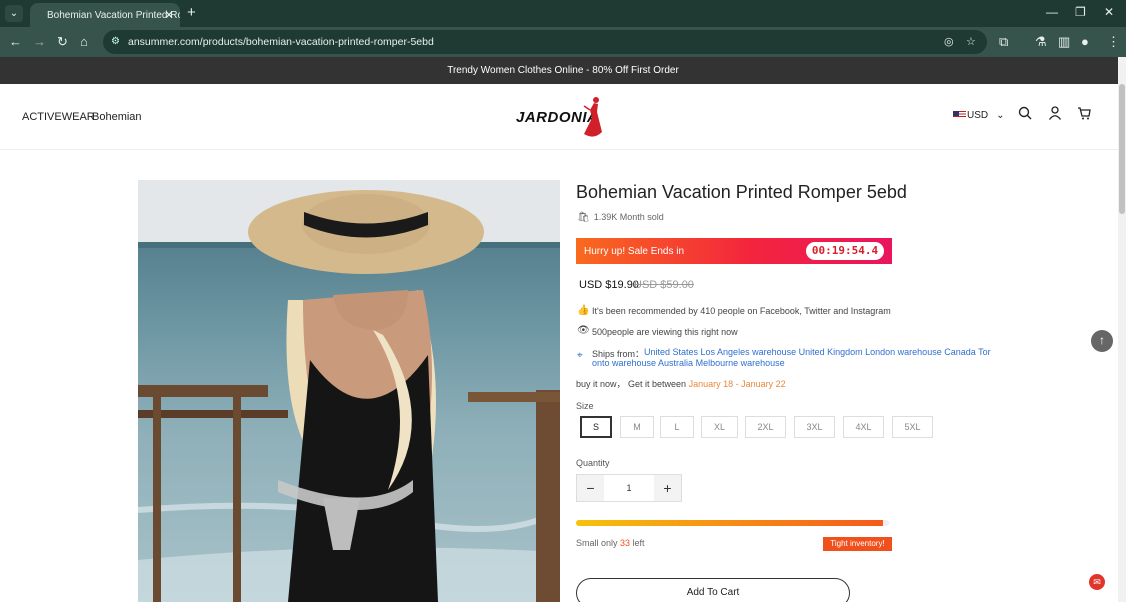 The width and height of the screenshot is (1126, 602). I want to click on increase-quantity-button: +, so click(667, 488).